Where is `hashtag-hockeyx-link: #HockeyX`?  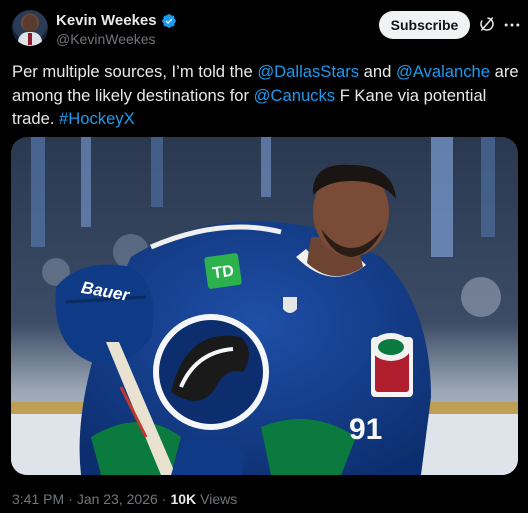 hashtag-hockeyx-link: #HockeyX is located at coordinates (97, 118).